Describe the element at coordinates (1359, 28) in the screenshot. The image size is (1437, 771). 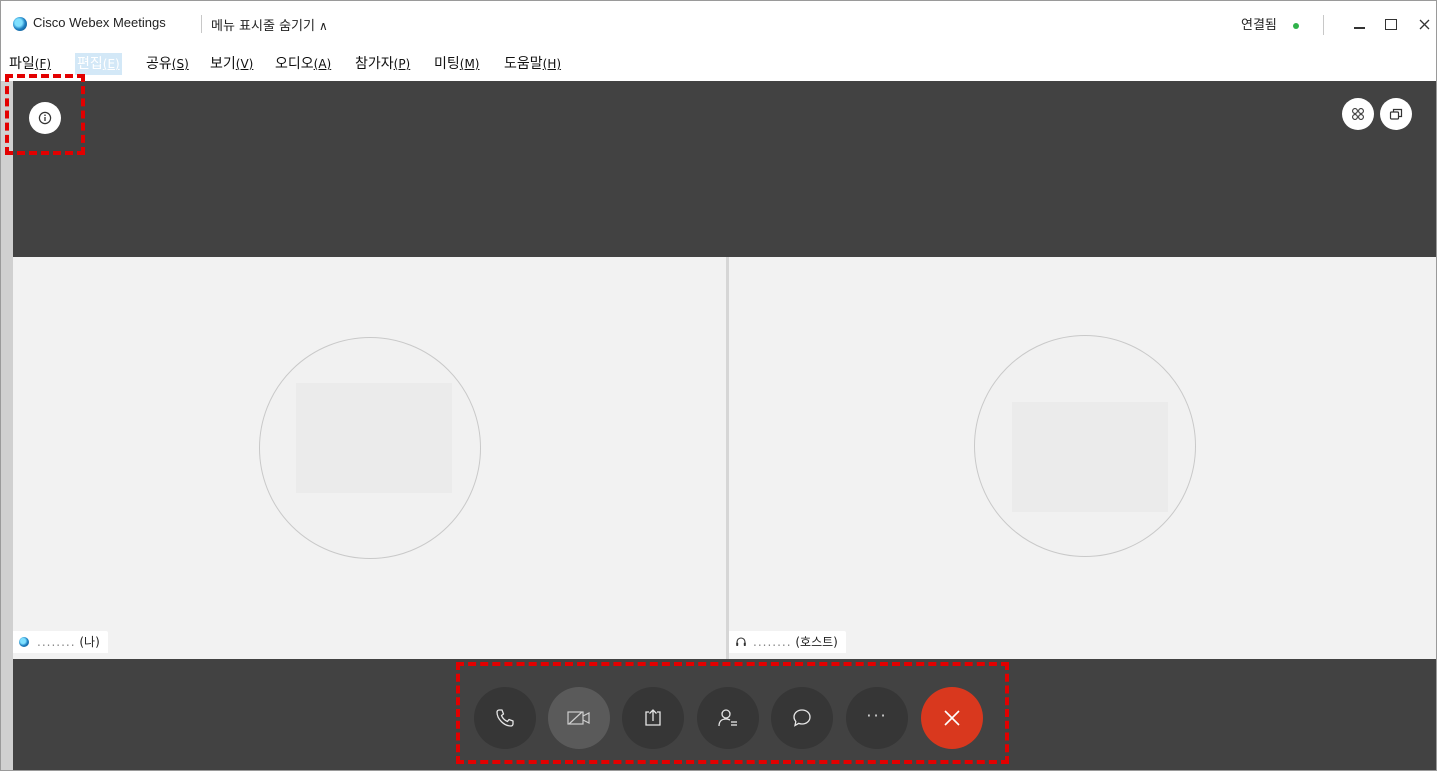
I see `minimize-icon` at that location.